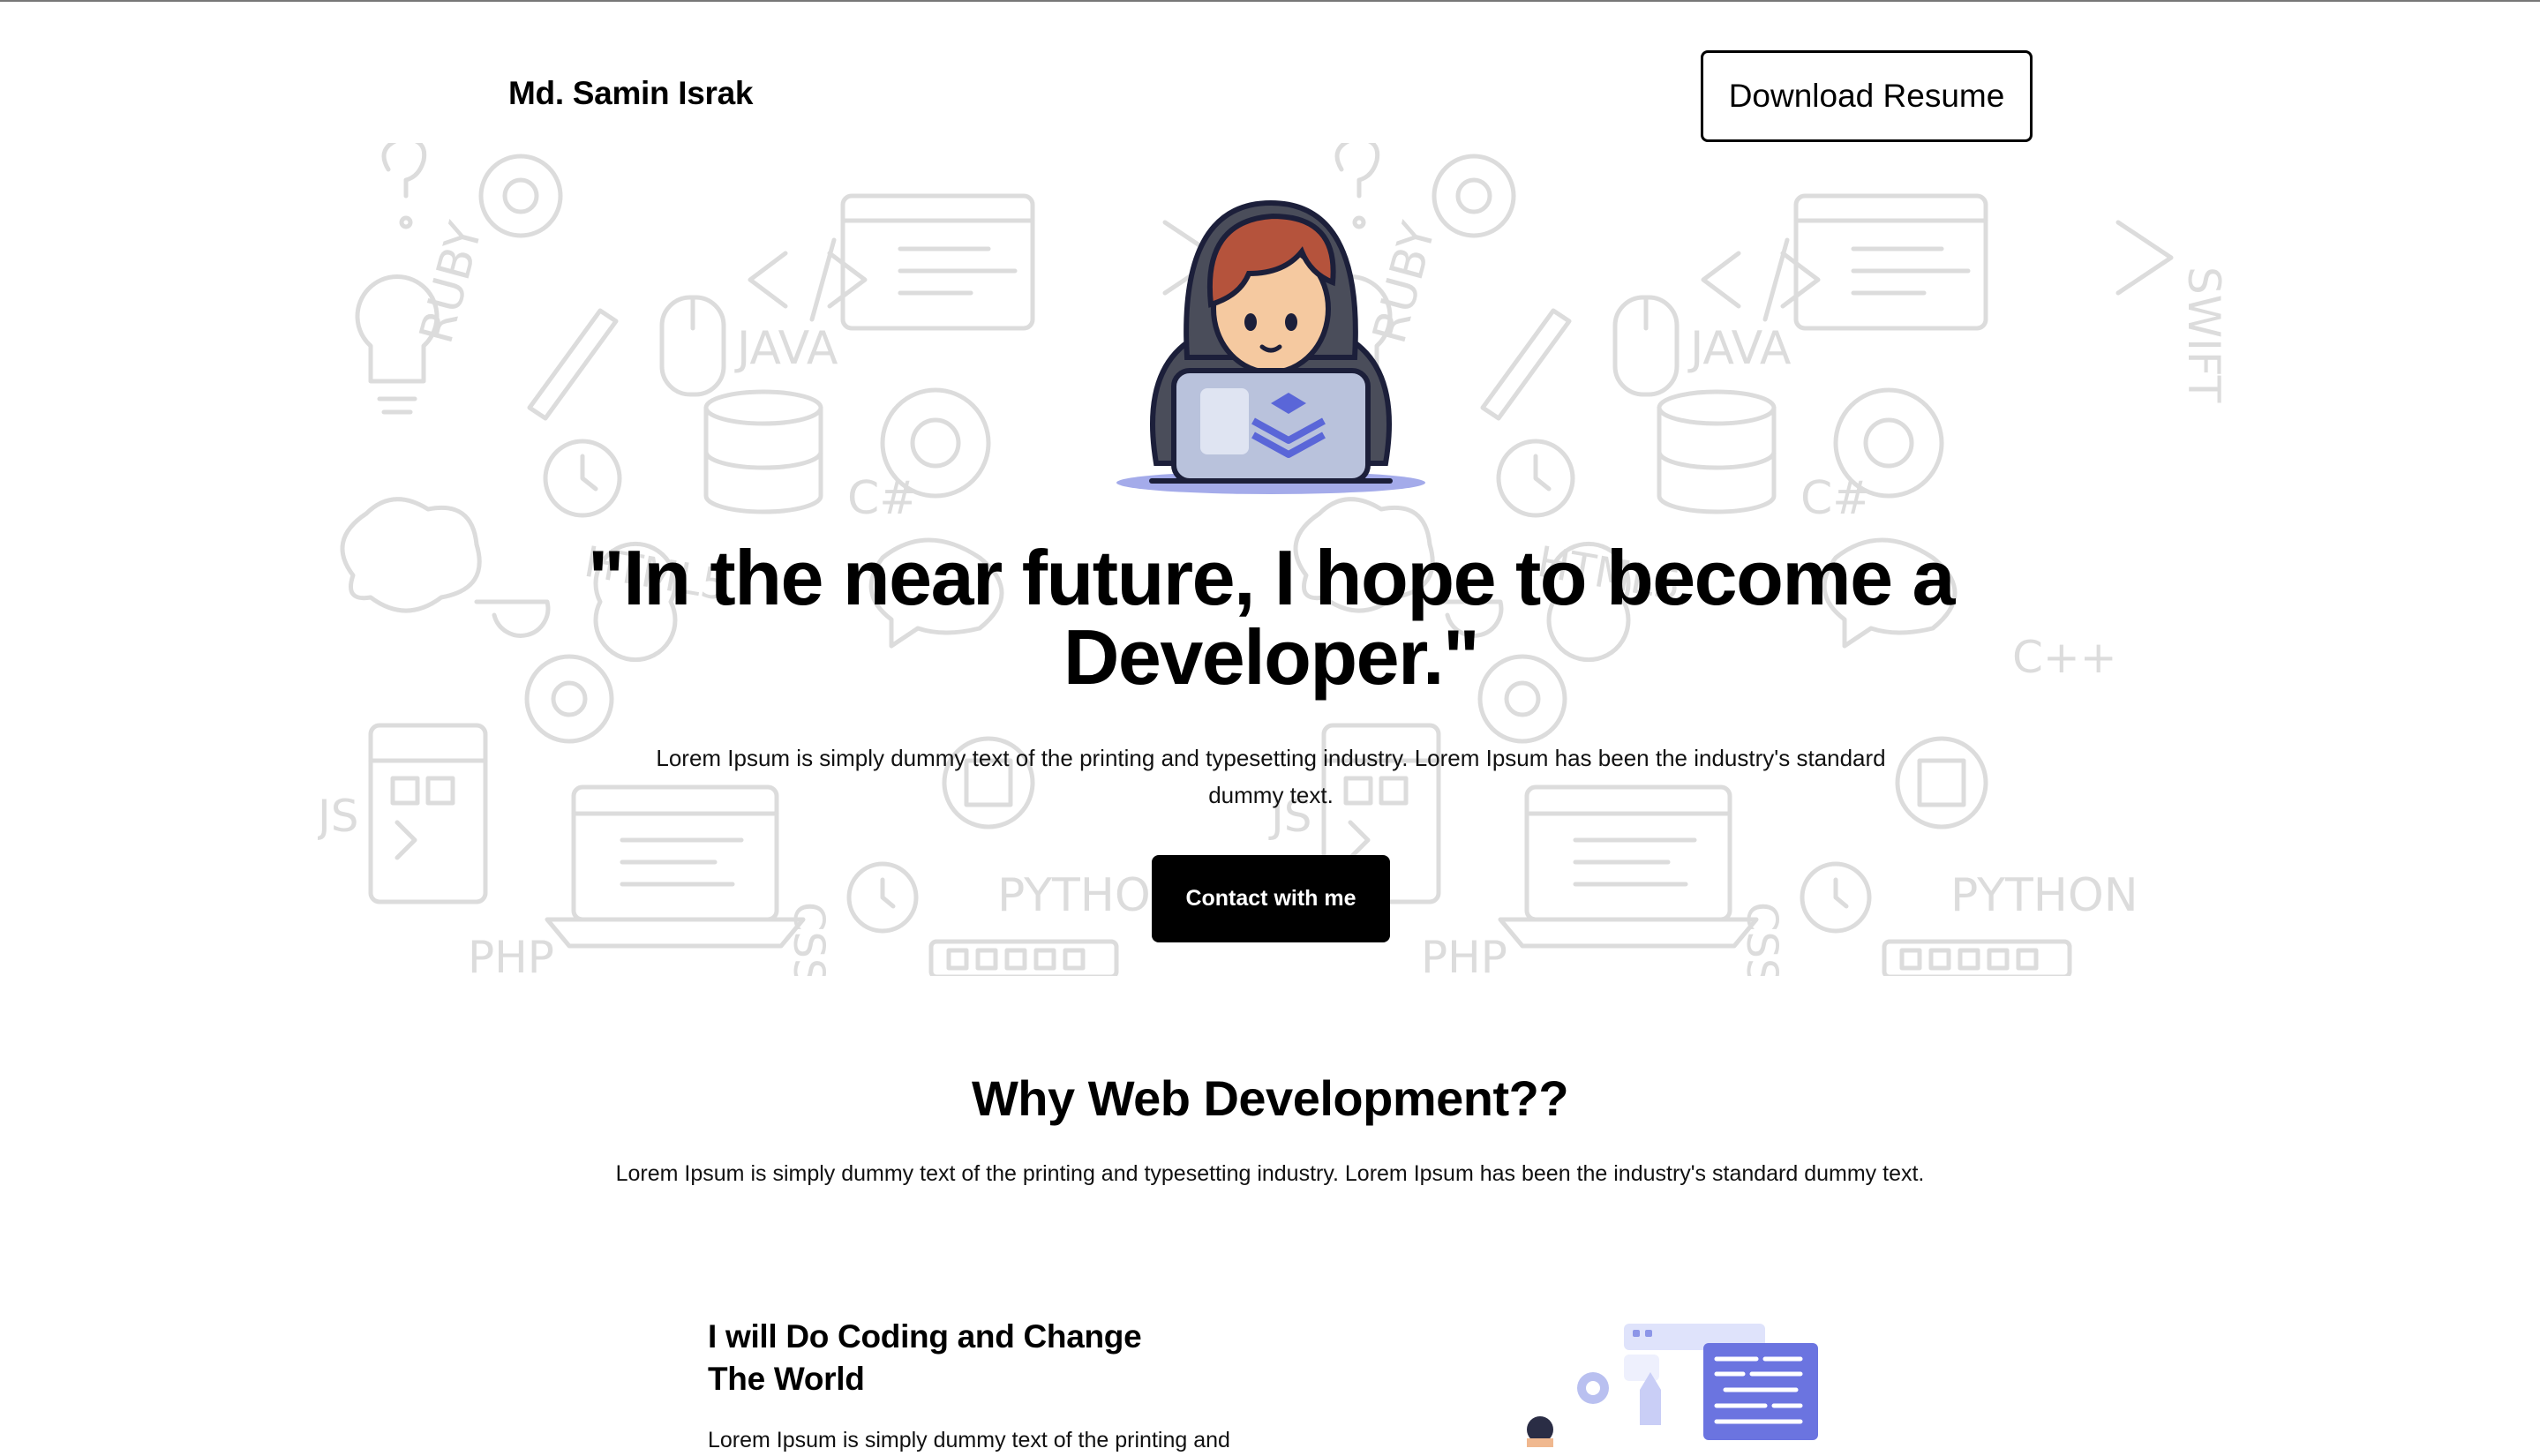 This screenshot has width=2540, height=1456. I want to click on why-section-title: Why Web Development??, so click(1270, 1098).